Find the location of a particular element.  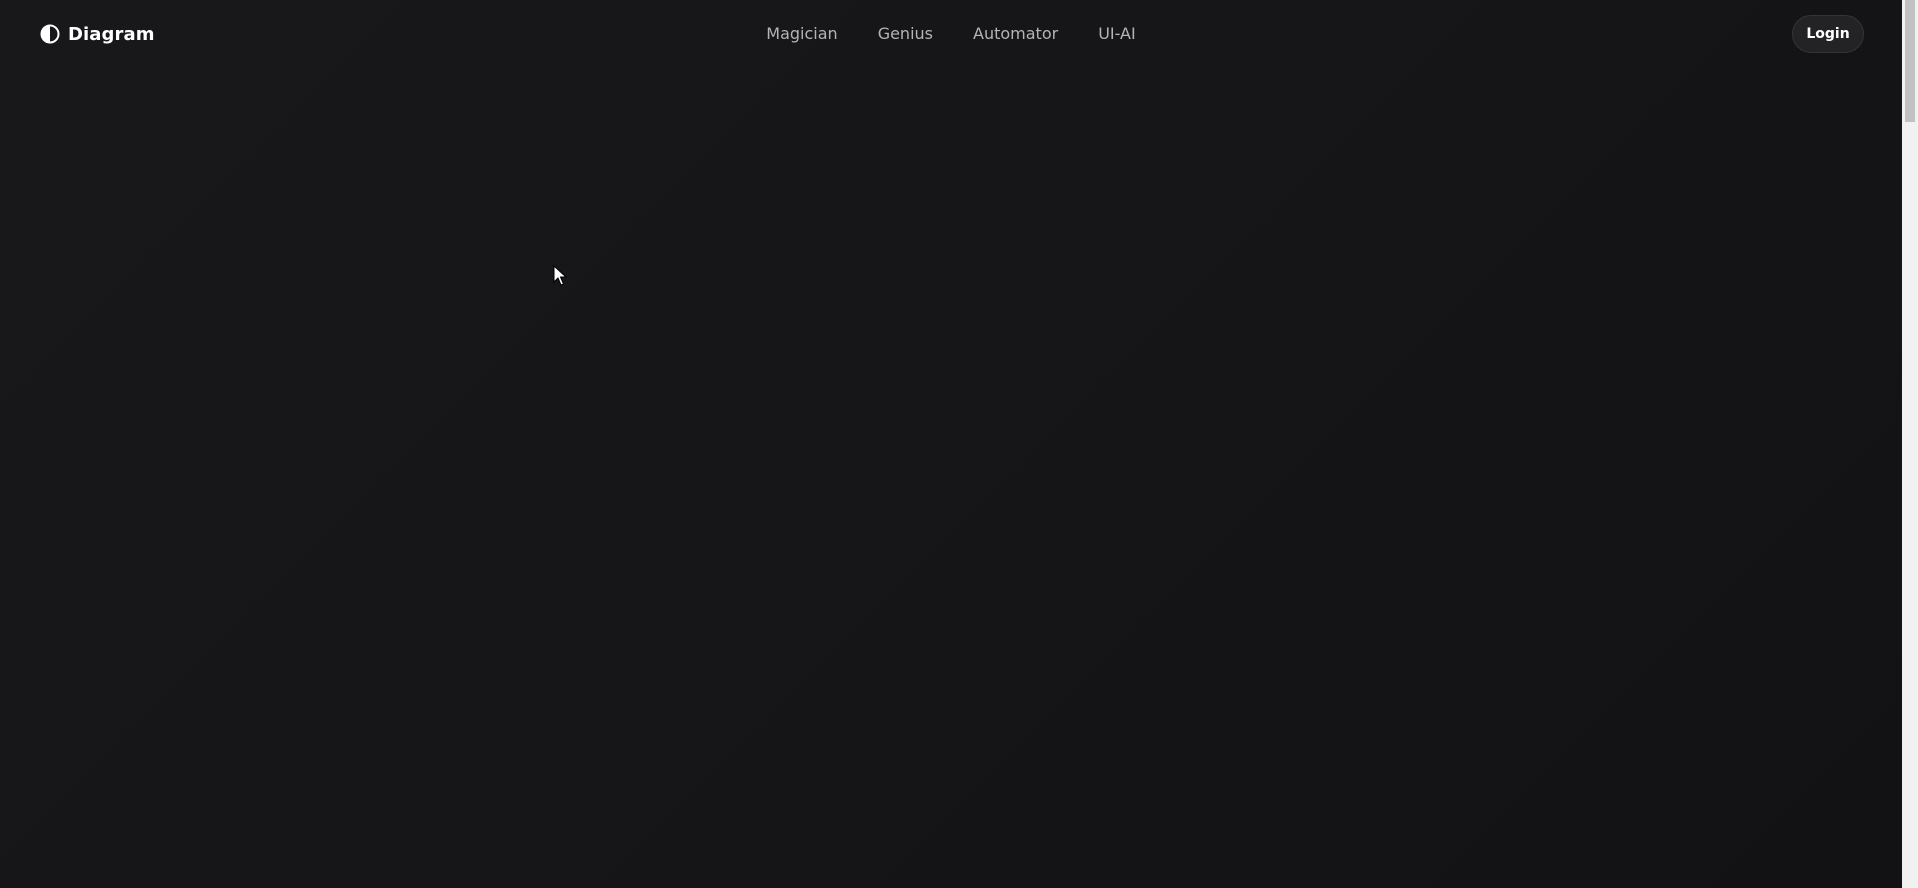

brand-name: Diagram is located at coordinates (111, 34).